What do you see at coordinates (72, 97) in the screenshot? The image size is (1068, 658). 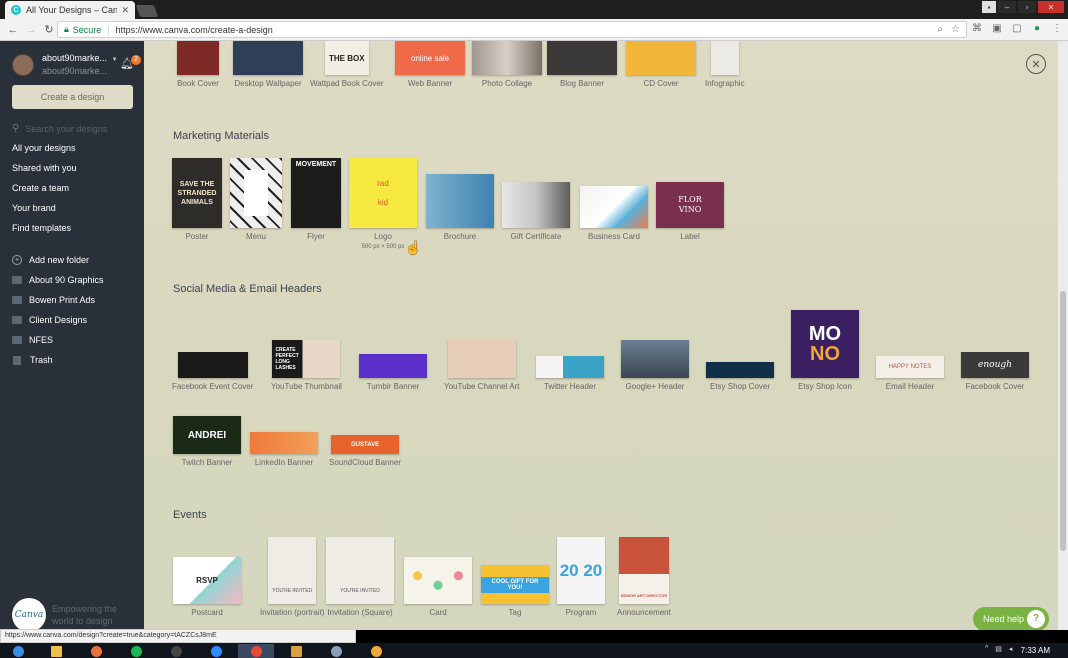 I see `create-design-button: Create a design` at bounding box center [72, 97].